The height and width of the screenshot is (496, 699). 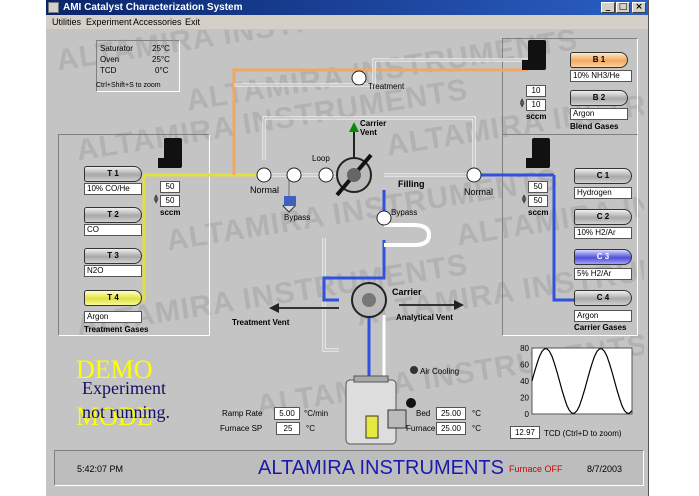 I want to click on treatment-flow-actual: 50, so click(x=170, y=201).